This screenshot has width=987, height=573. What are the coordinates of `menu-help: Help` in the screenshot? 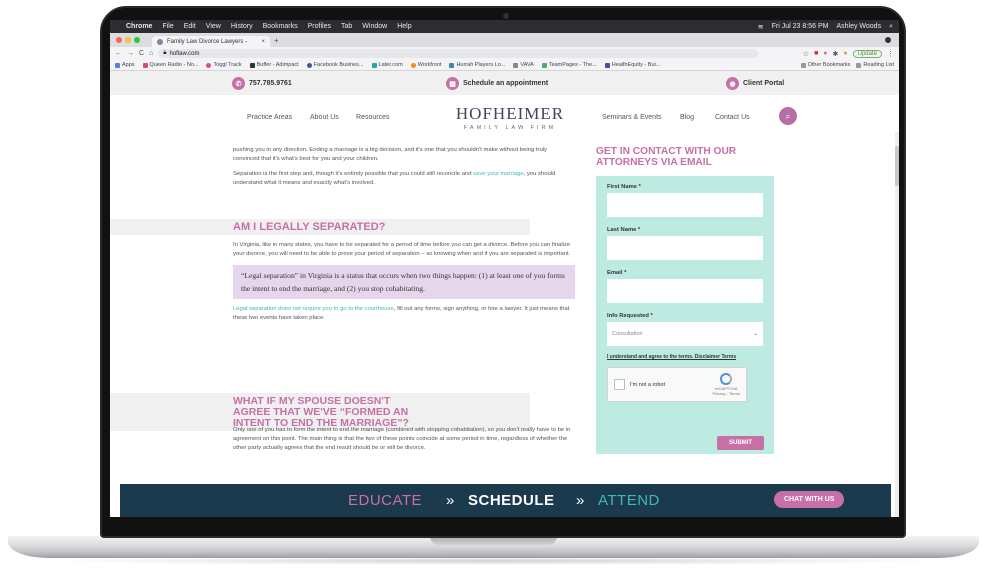 It's located at (404, 26).